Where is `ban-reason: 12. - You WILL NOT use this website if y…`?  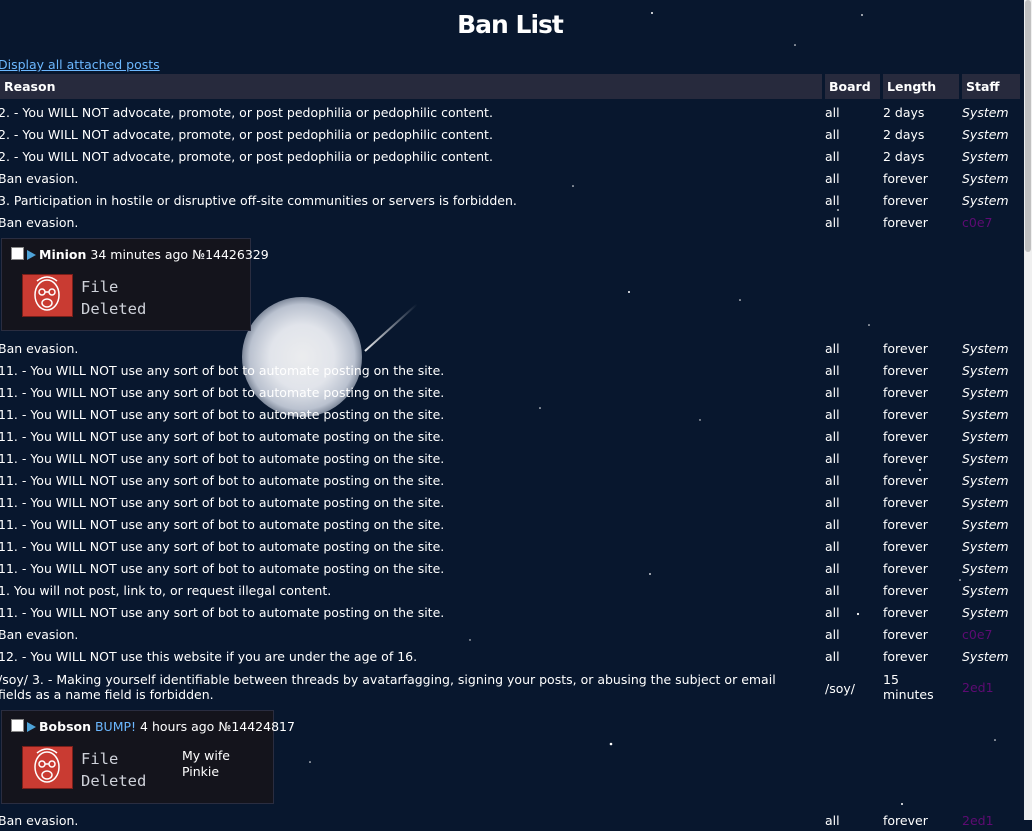 ban-reason: 12. - You WILL NOT use this website if y… is located at coordinates (209, 656).